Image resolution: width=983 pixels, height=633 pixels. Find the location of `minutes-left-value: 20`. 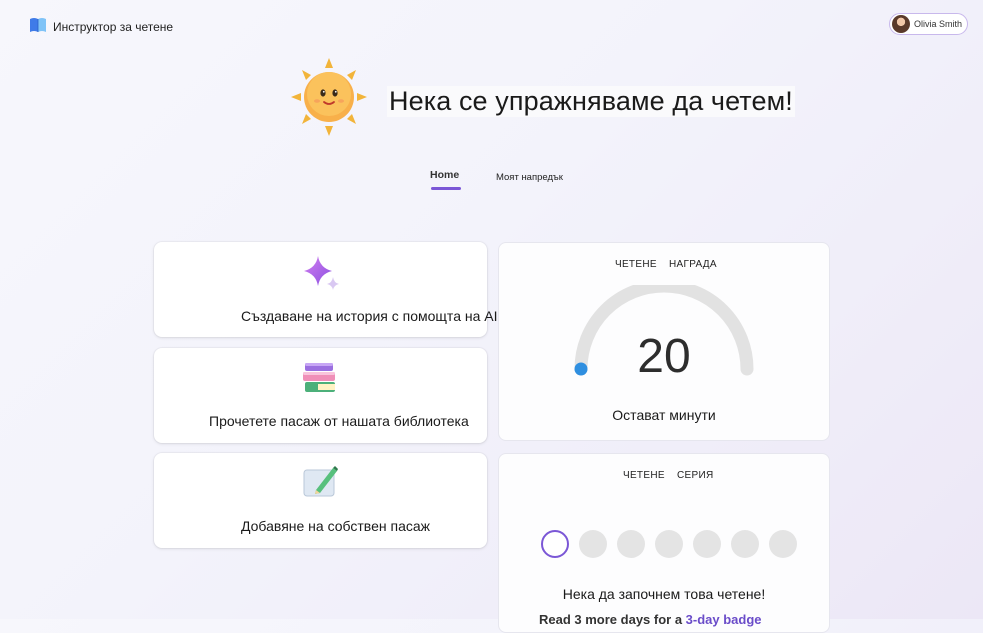

minutes-left-value: 20 is located at coordinates (664, 356).